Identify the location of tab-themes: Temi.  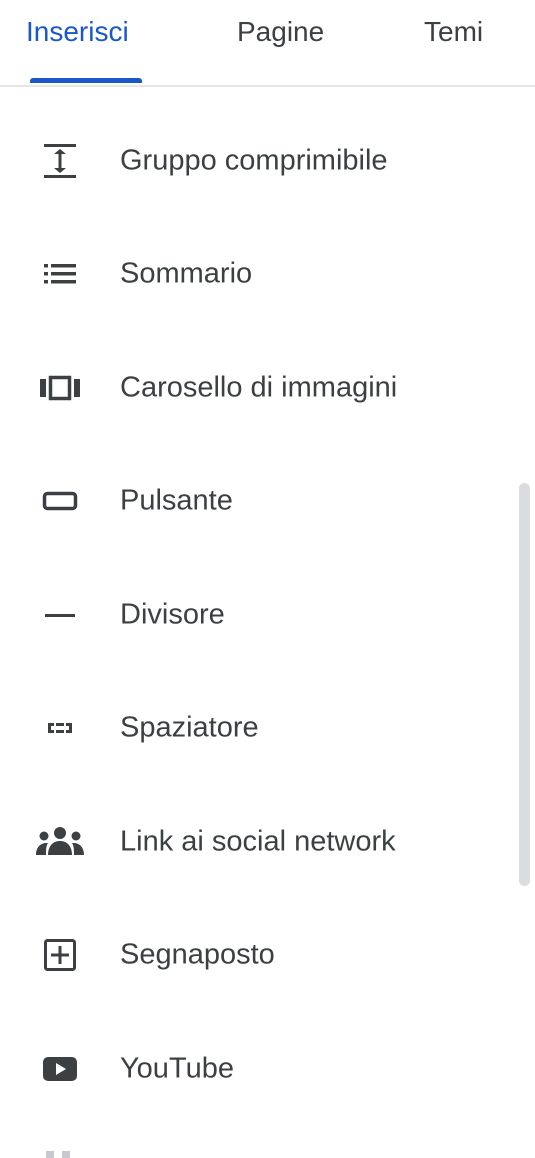
(453, 32).